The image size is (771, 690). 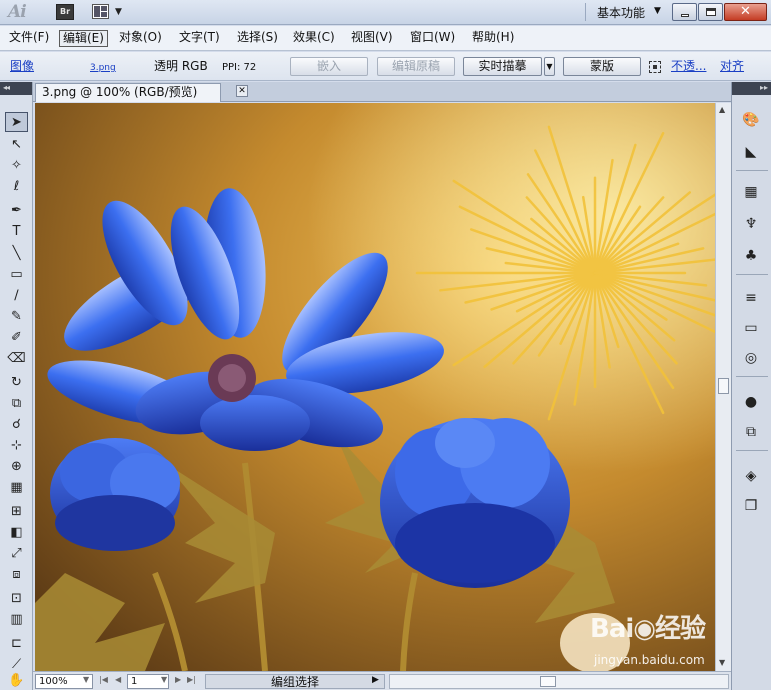 What do you see at coordinates (16, 358) in the screenshot?
I see `eraser-tool-icon: ⌫` at bounding box center [16, 358].